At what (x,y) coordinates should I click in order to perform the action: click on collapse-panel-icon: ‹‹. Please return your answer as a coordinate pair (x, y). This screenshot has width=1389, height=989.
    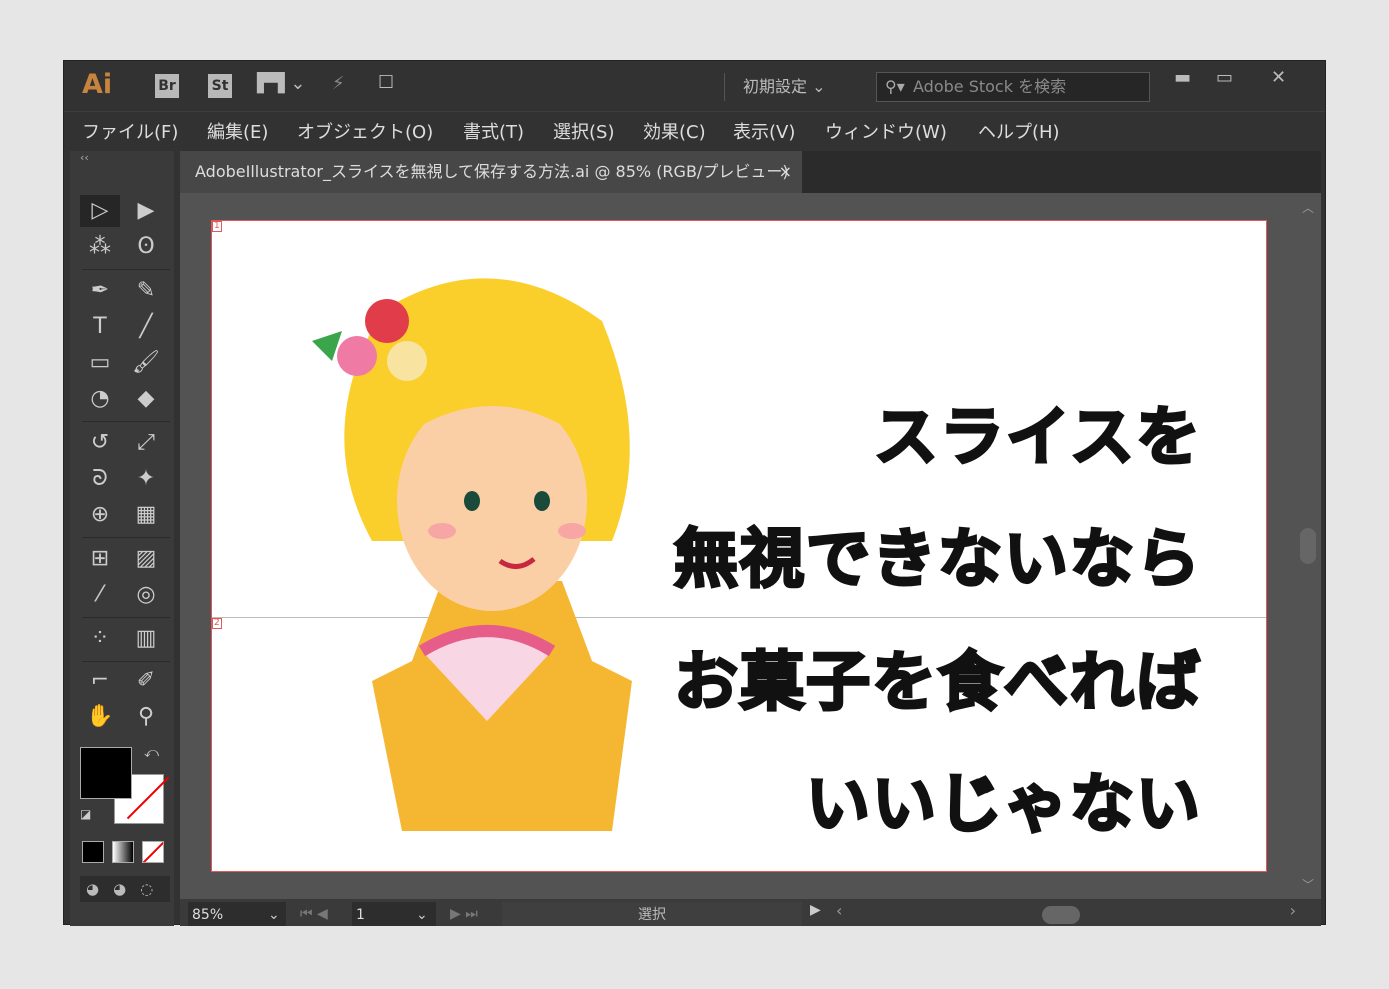
    Looking at the image, I should click on (84, 157).